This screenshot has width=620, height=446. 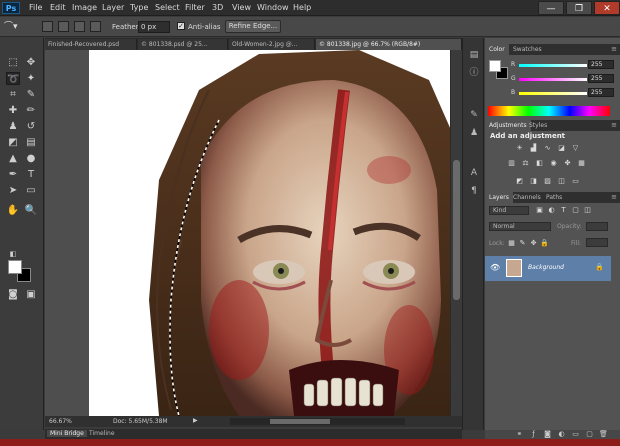 What do you see at coordinates (547, 148) in the screenshot?
I see `curves-icon: ∿` at bounding box center [547, 148].